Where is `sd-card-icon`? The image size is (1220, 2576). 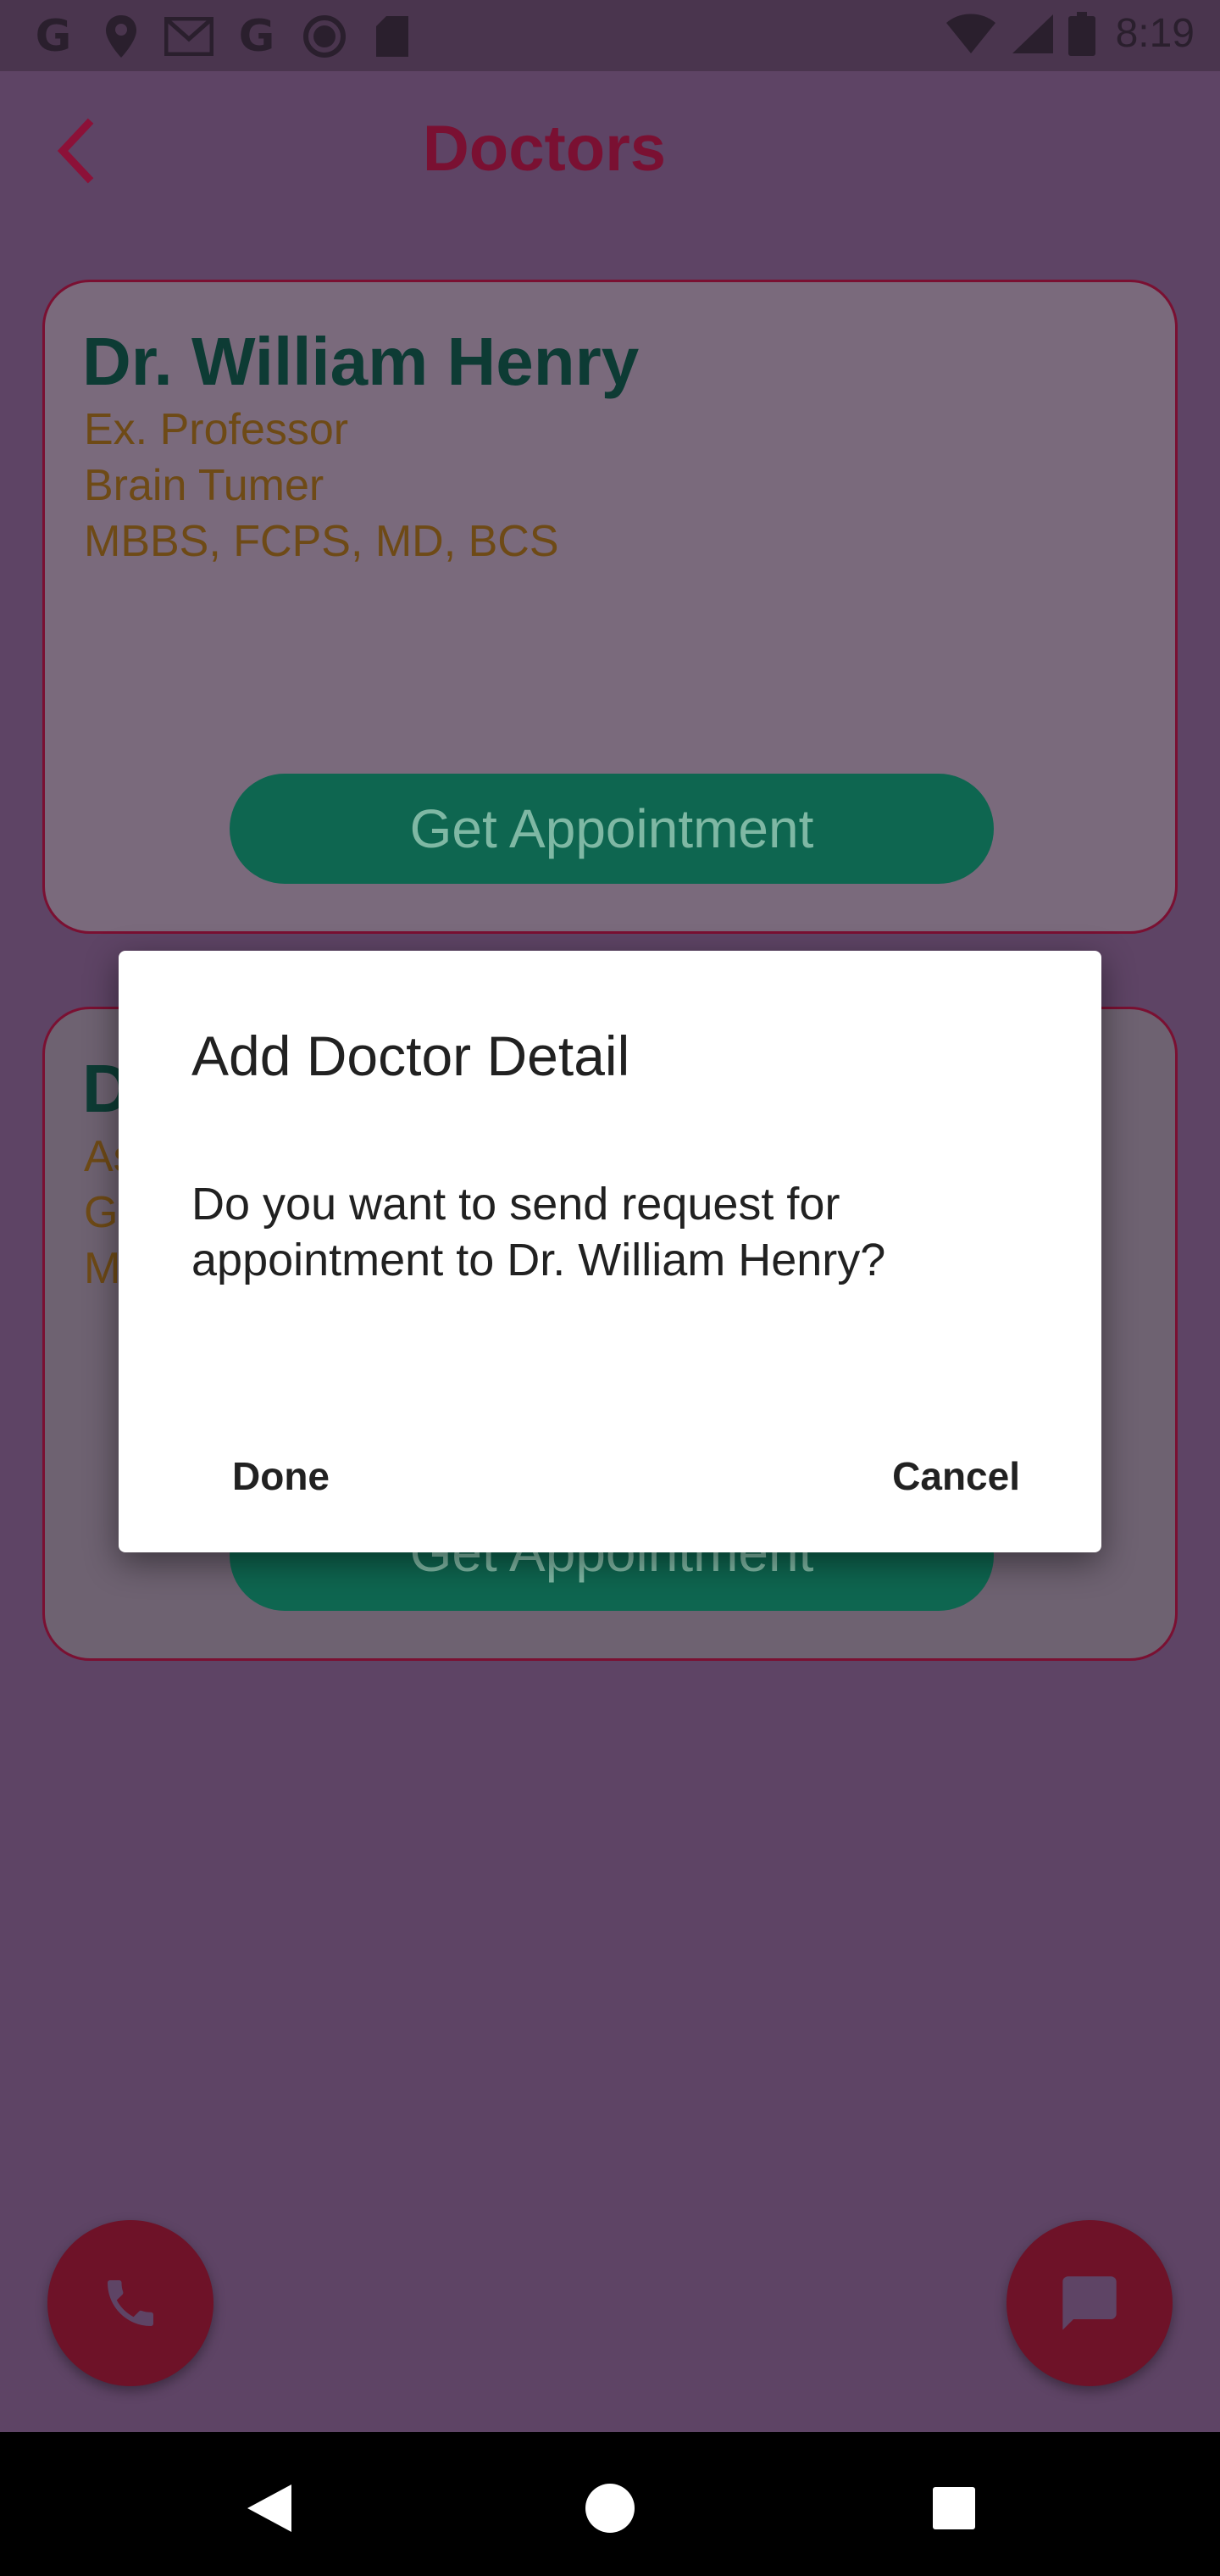
sd-card-icon is located at coordinates (392, 36).